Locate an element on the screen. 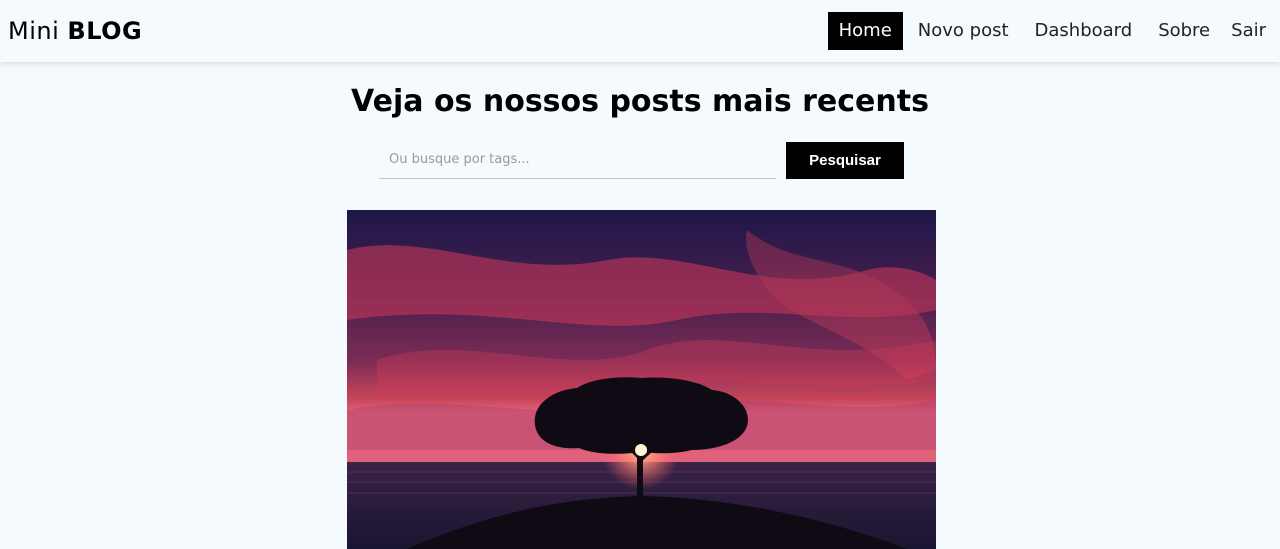 This screenshot has height=549, width=1280. brand-light-text: Mini is located at coordinates (34, 31).